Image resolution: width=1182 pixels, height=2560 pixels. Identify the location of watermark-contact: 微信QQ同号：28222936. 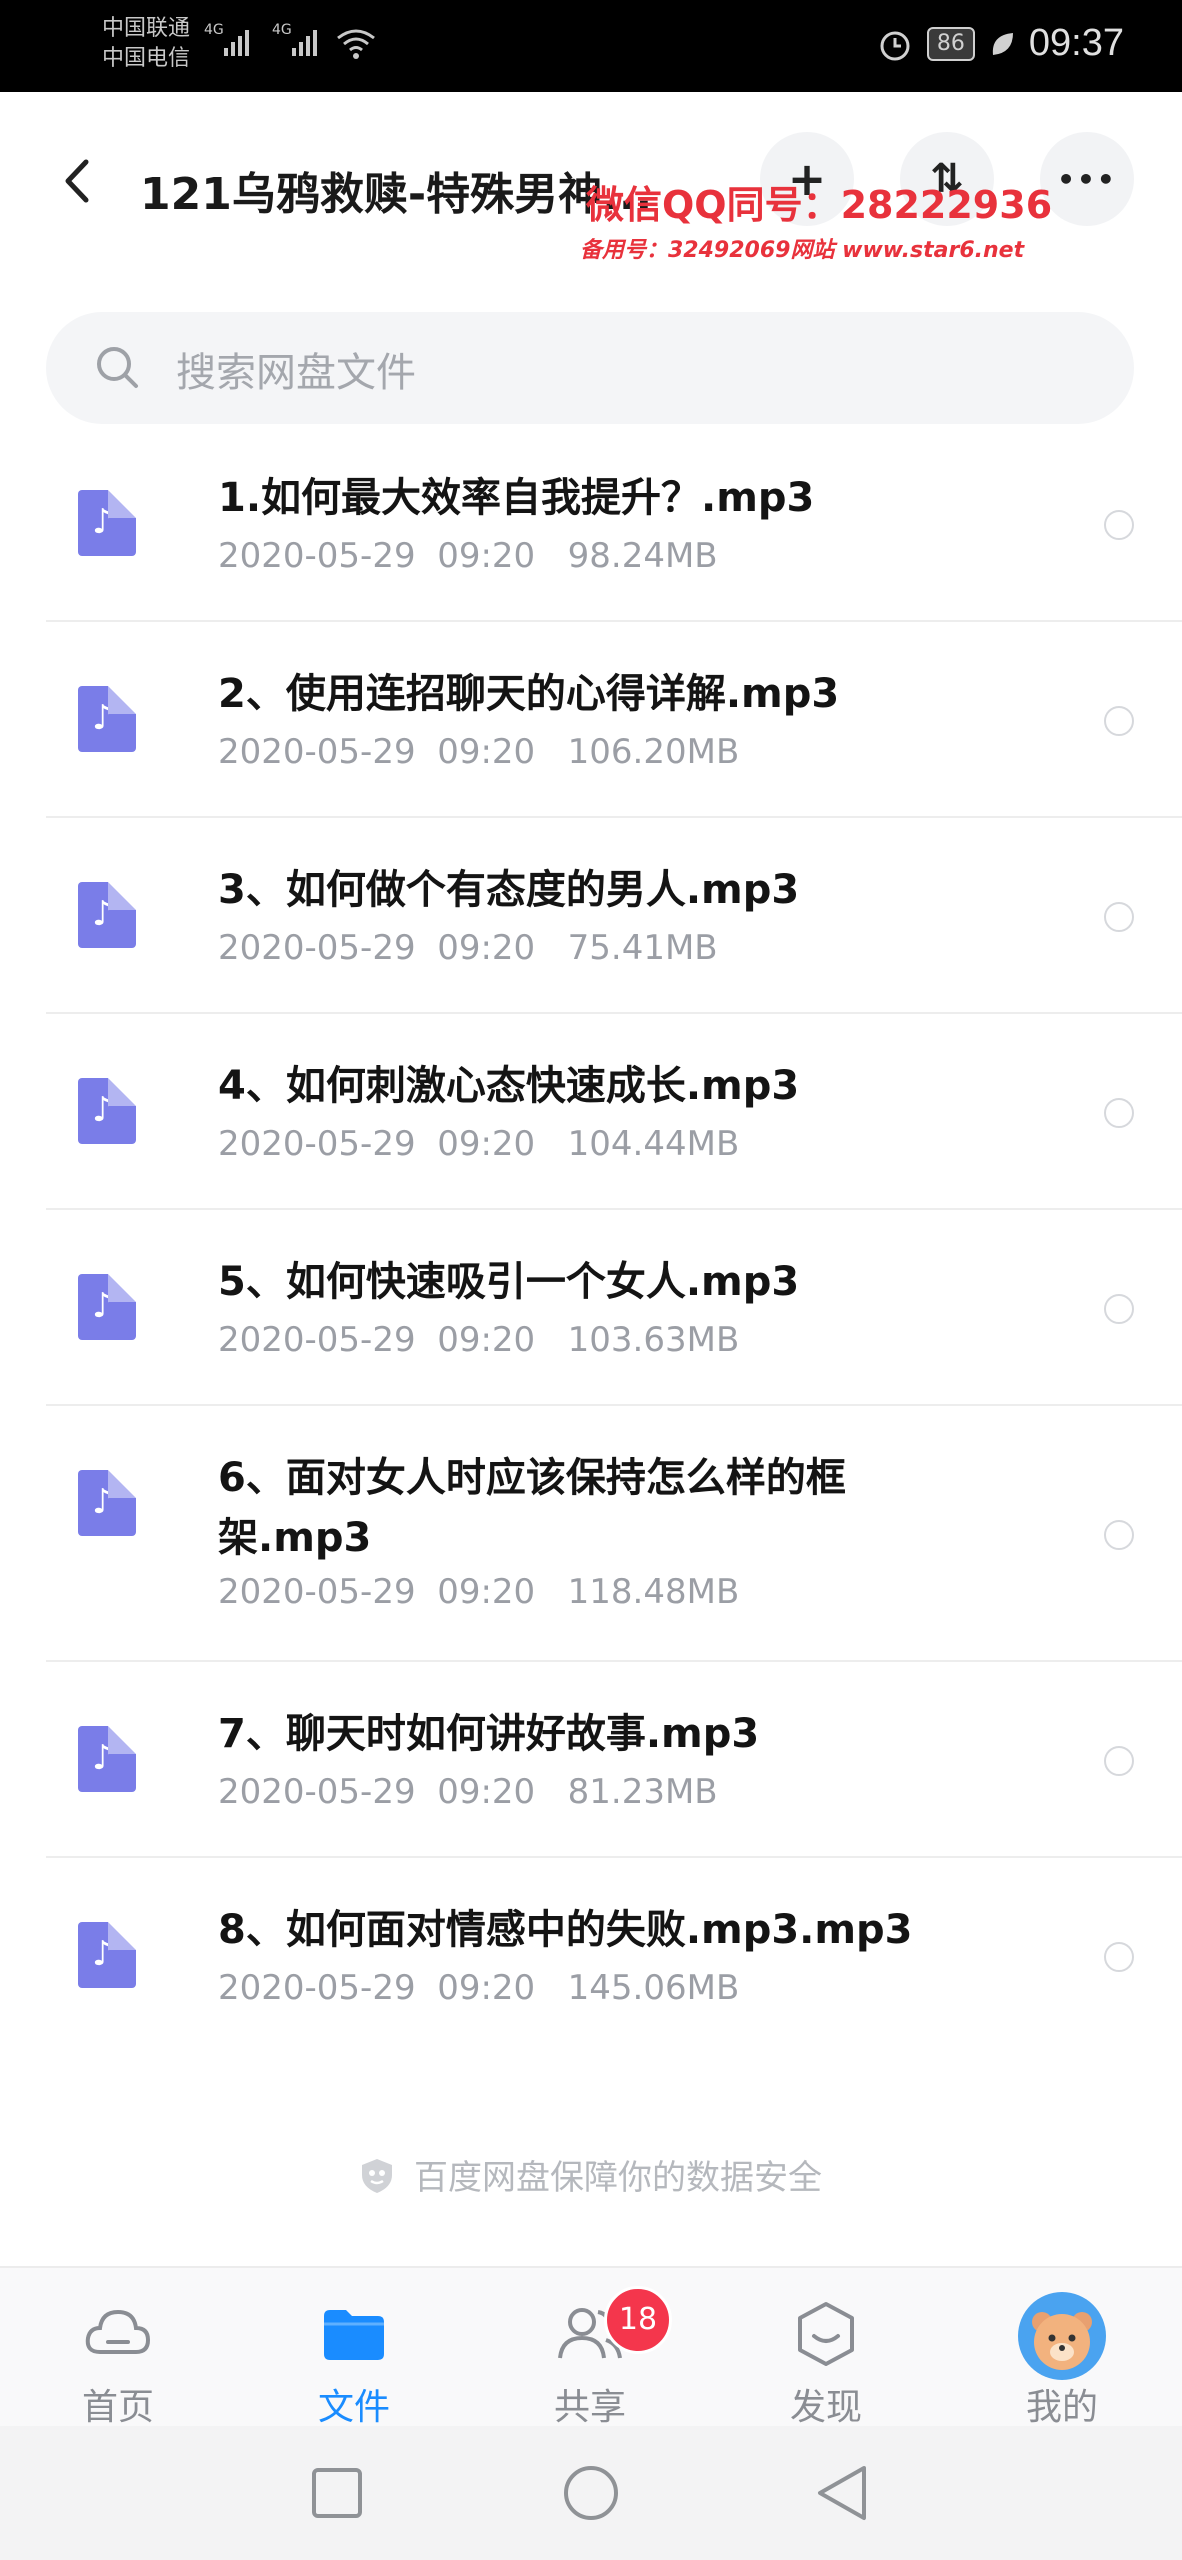
(819, 205).